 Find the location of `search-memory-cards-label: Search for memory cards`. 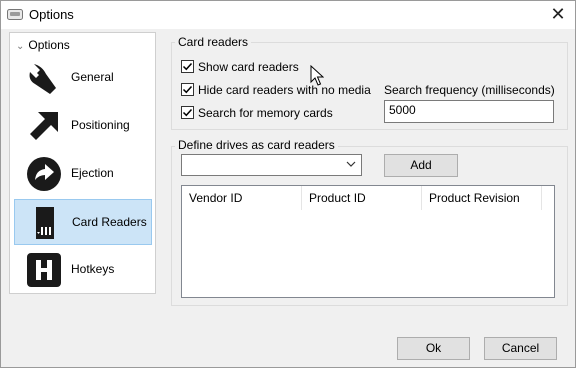

search-memory-cards-label: Search for memory cards is located at coordinates (265, 113).